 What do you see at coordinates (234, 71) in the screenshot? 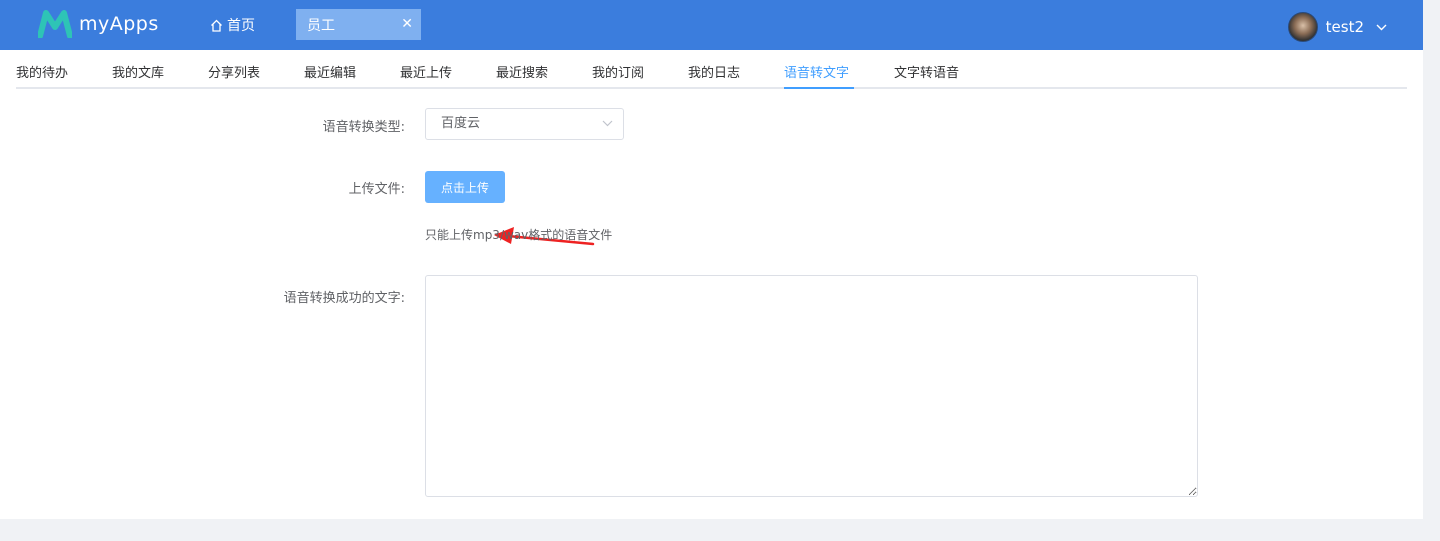
I see `tab-share-list: 分享列表` at bounding box center [234, 71].